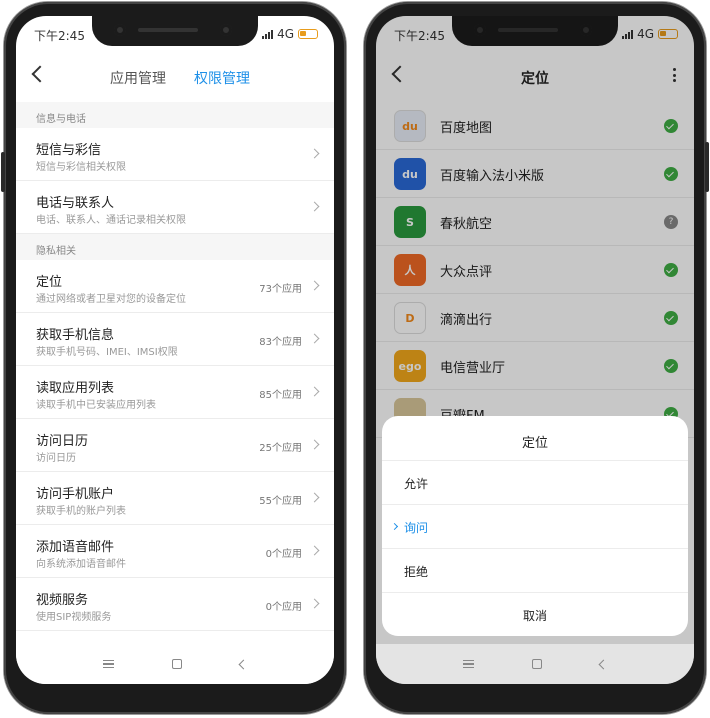 The width and height of the screenshot is (710, 718). Describe the element at coordinates (280, 395) in the screenshot. I see `app-count: 85个应用` at that location.